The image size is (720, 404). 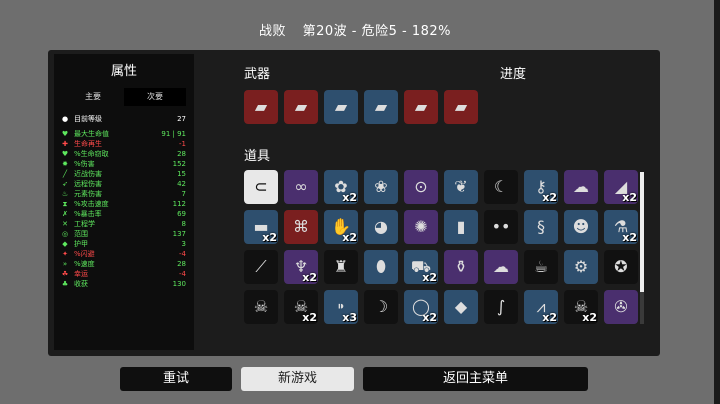 I want to click on stat-value: 112, so click(x=179, y=204).